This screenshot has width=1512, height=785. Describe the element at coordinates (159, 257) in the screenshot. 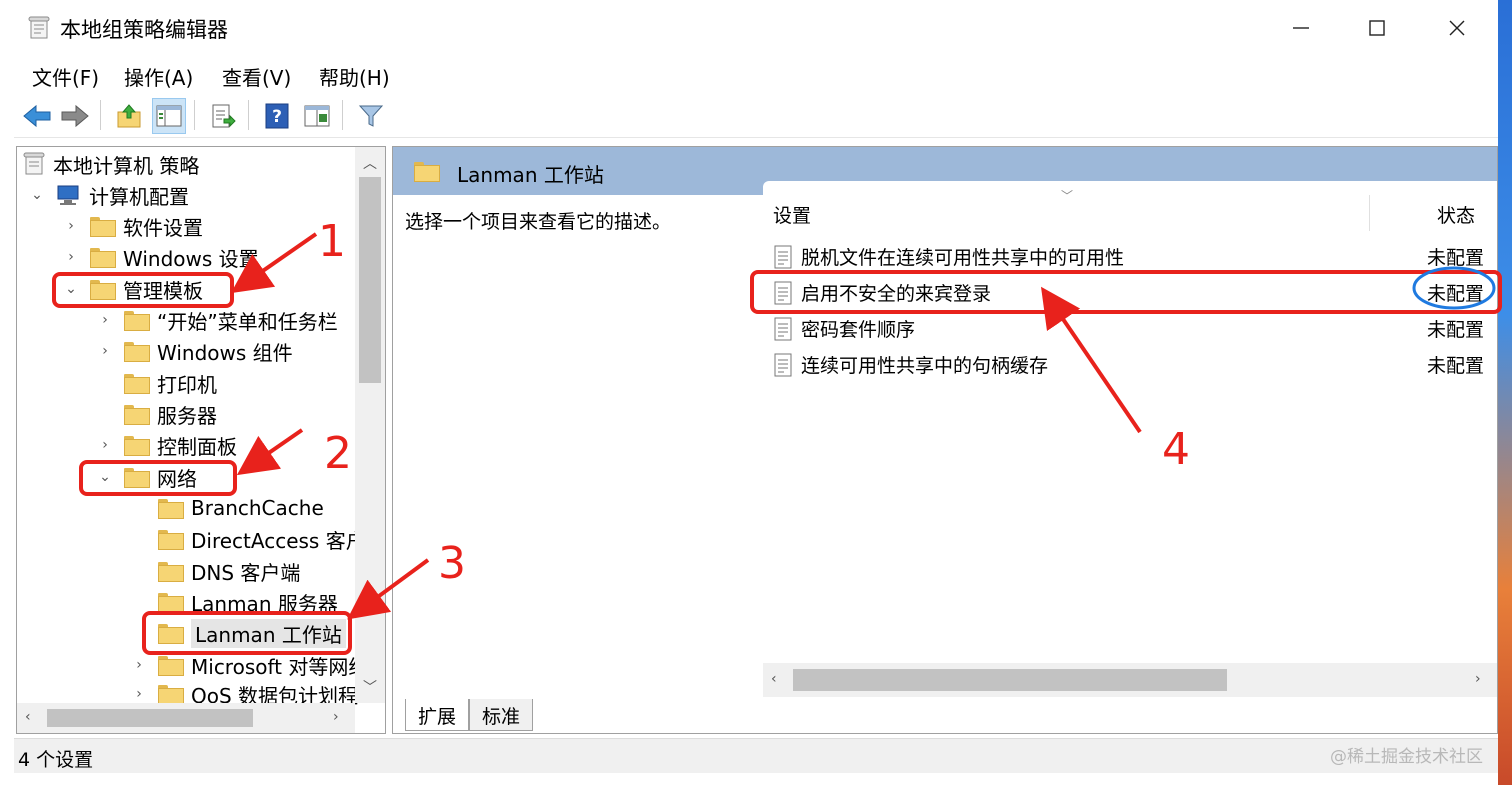

I see `tree-item-windows-settings: › Windows 设置` at that location.